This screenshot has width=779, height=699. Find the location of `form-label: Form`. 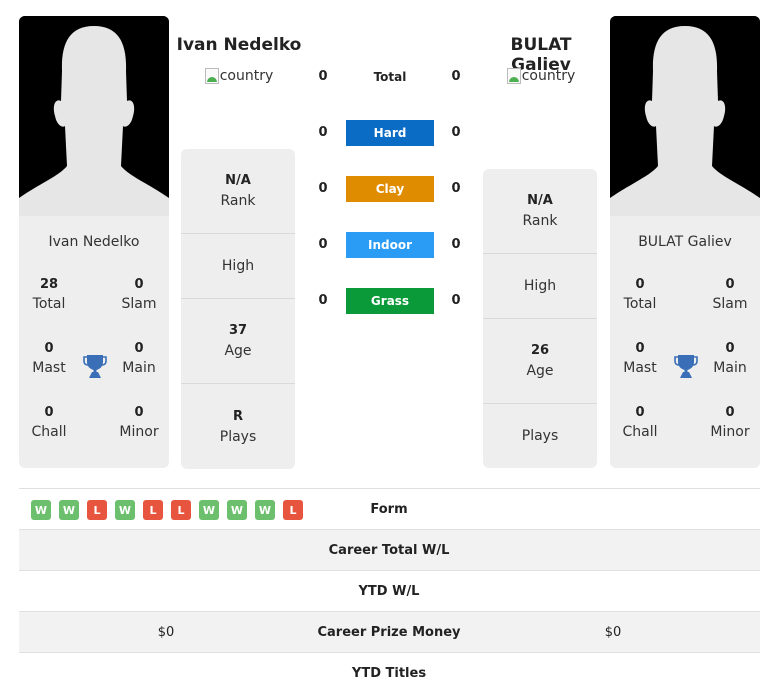

form-label: Form is located at coordinates (389, 509).